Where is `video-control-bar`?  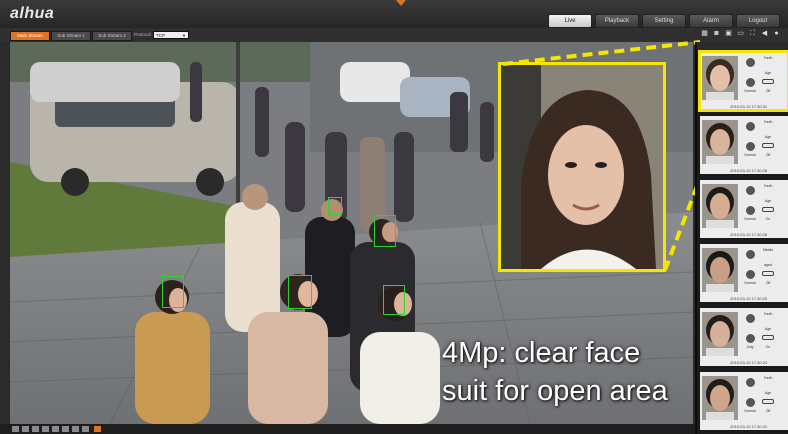 video-control-bar is located at coordinates (347, 429).